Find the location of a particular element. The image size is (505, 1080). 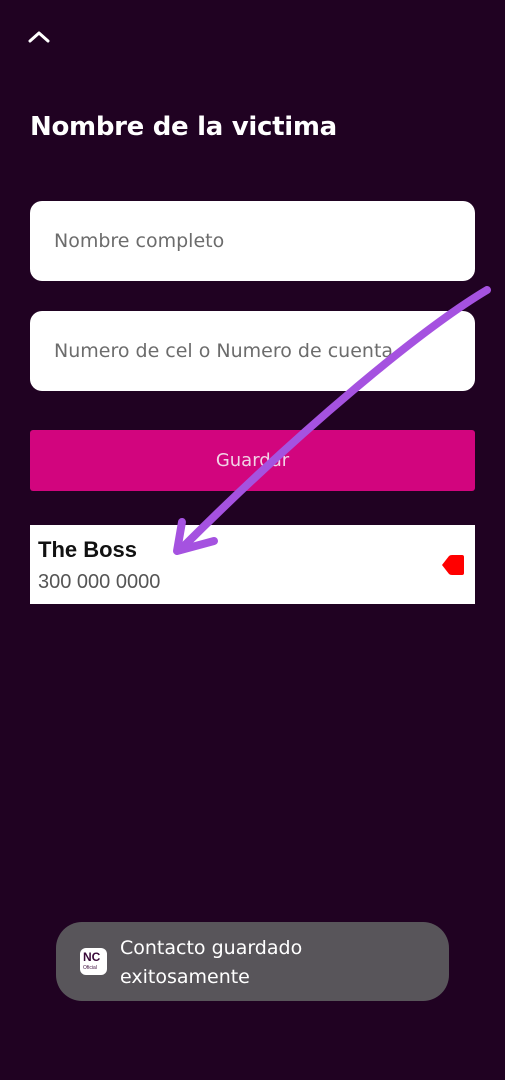

phone-or-account-input is located at coordinates (252, 351).